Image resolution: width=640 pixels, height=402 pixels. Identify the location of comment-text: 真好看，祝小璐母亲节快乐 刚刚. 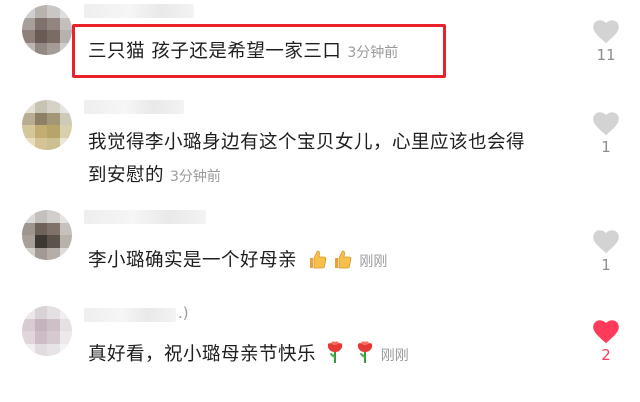
(248, 355).